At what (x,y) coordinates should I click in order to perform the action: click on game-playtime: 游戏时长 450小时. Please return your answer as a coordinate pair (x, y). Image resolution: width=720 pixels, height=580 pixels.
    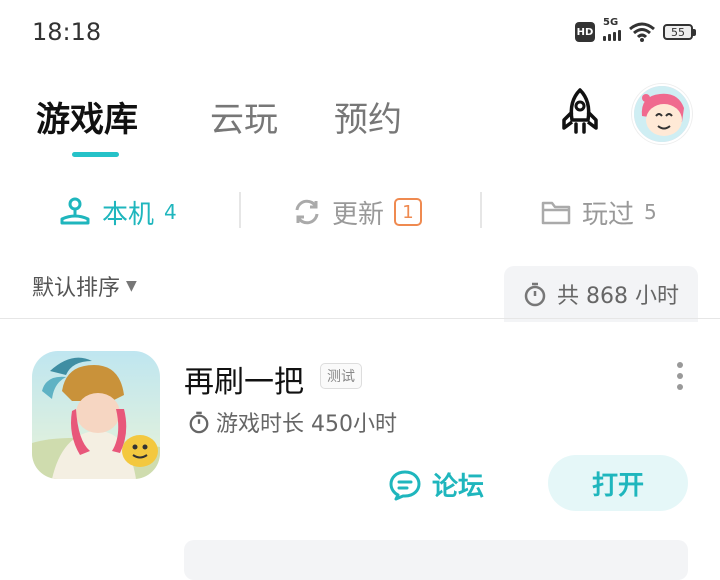
    Looking at the image, I should click on (292, 422).